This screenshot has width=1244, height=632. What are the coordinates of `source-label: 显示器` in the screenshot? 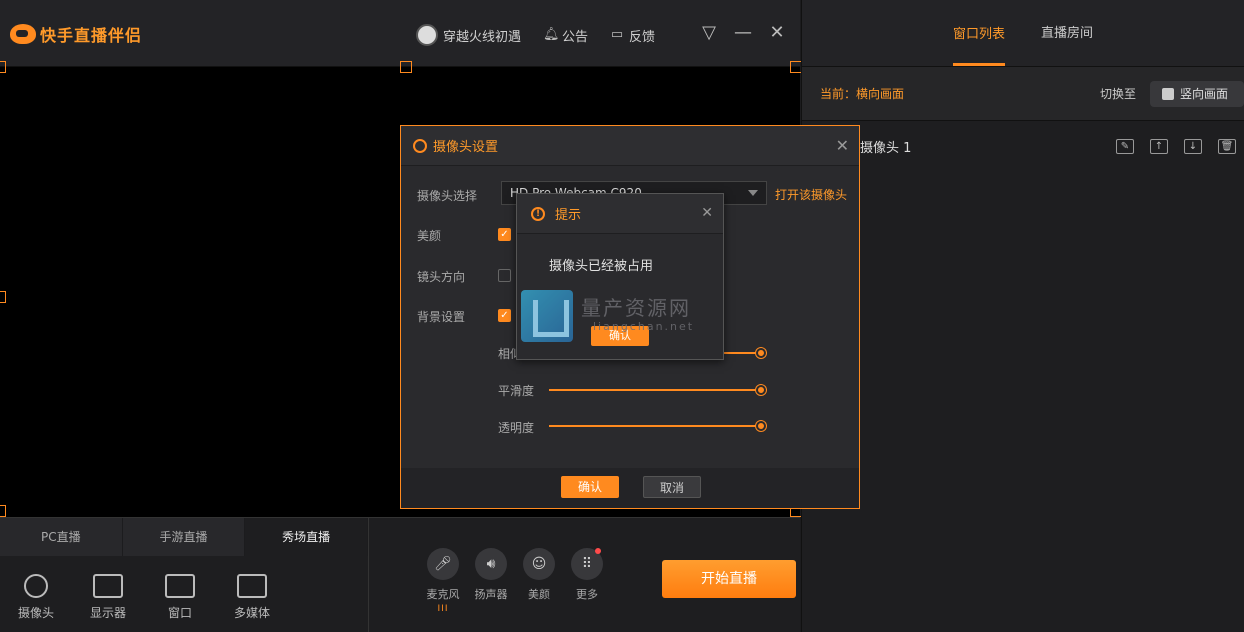 It's located at (107, 613).